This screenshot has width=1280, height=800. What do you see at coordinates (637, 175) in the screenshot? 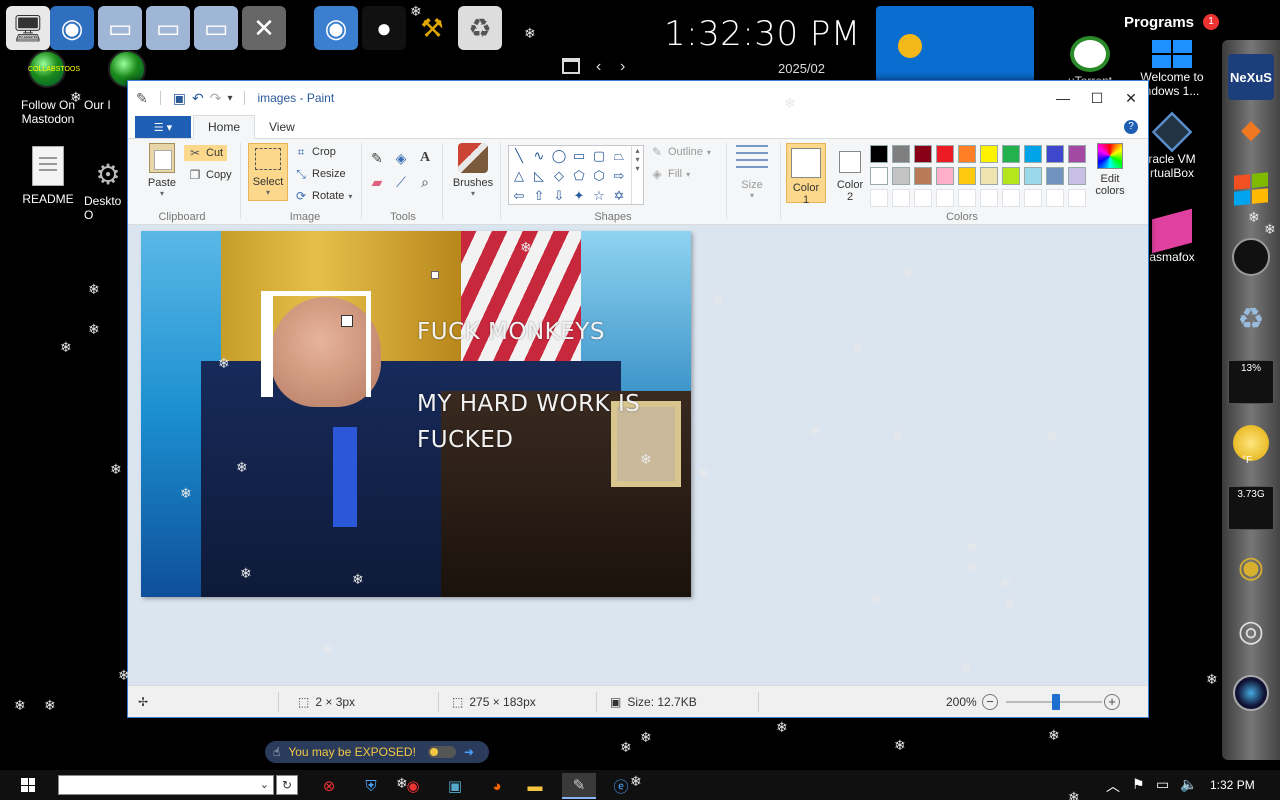
I see `shapes-scroll: ▴ ▾ ▾` at bounding box center [637, 175].